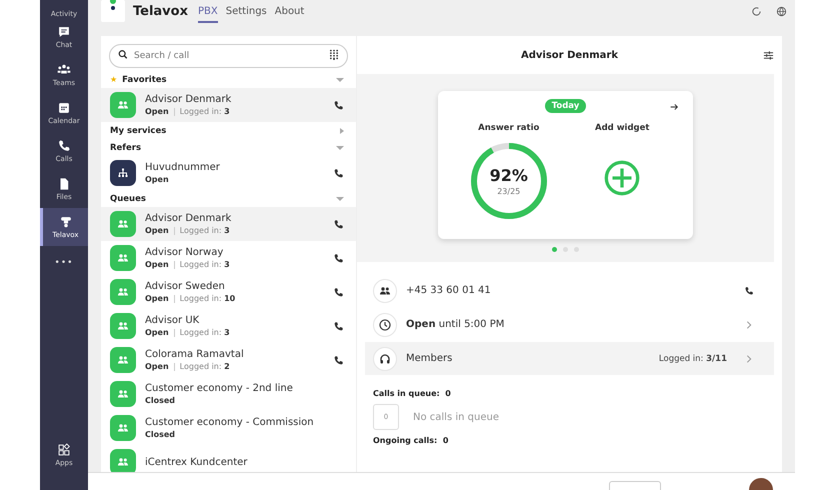 The image size is (835, 490). What do you see at coordinates (64, 108) in the screenshot?
I see `calendar-icon` at bounding box center [64, 108].